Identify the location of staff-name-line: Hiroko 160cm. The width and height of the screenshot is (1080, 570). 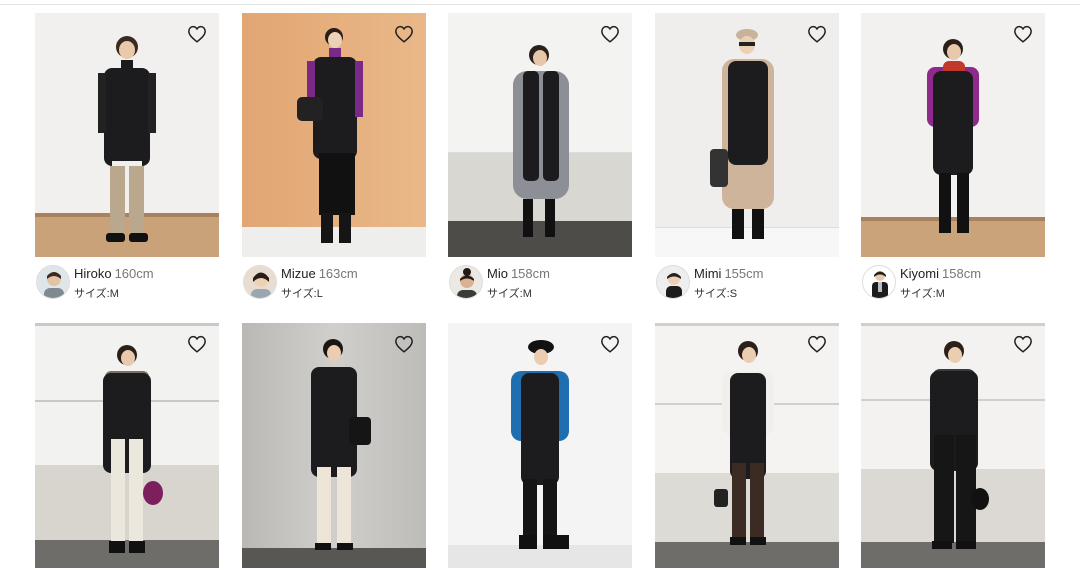
(114, 273).